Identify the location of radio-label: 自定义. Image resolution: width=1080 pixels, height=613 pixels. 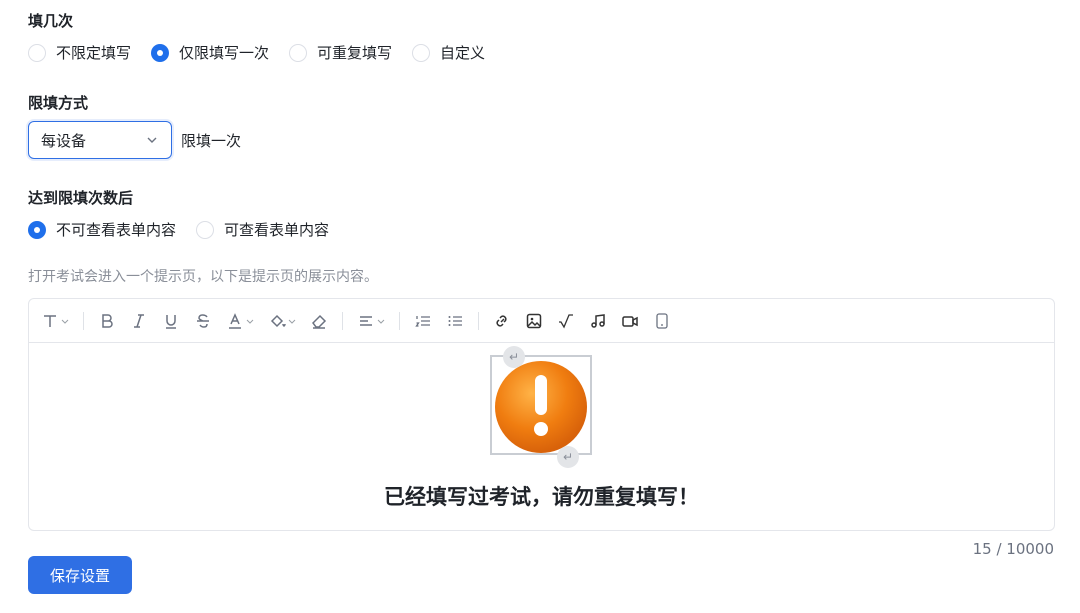
(463, 53).